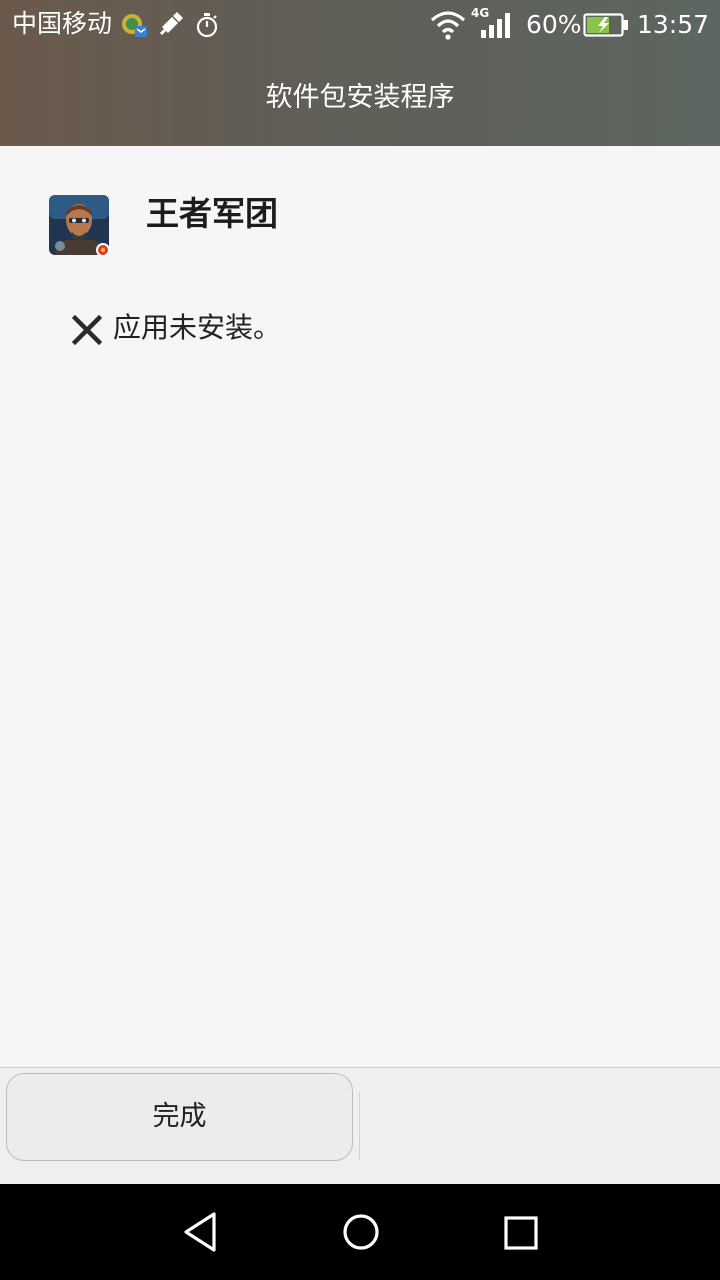 This screenshot has width=720, height=1280. Describe the element at coordinates (360, 25) in the screenshot. I see `status-bar: 中国移动 4G 60% 13:57` at that location.